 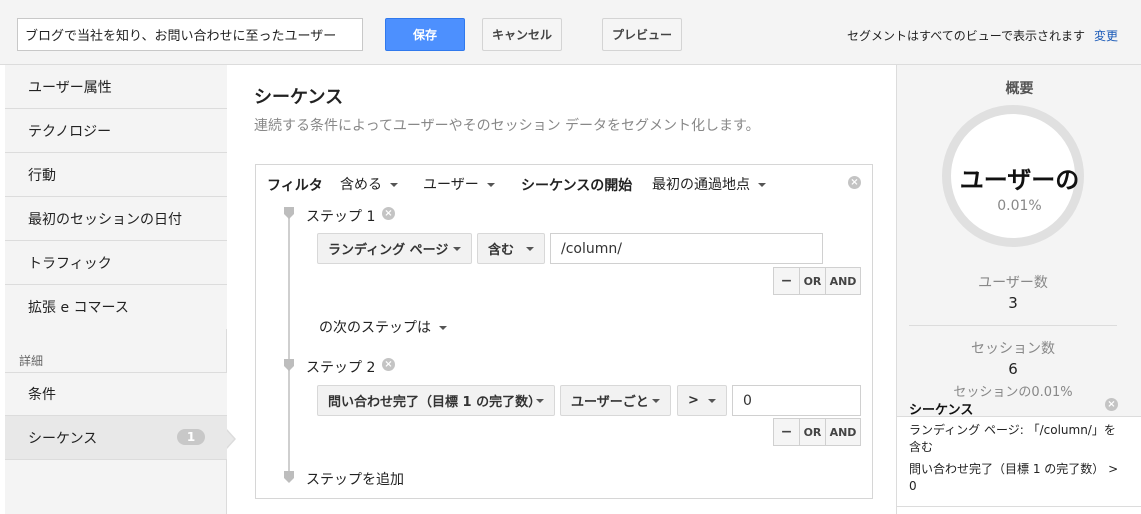 I want to click on remove-step-1-icon: ×, so click(x=388, y=213).